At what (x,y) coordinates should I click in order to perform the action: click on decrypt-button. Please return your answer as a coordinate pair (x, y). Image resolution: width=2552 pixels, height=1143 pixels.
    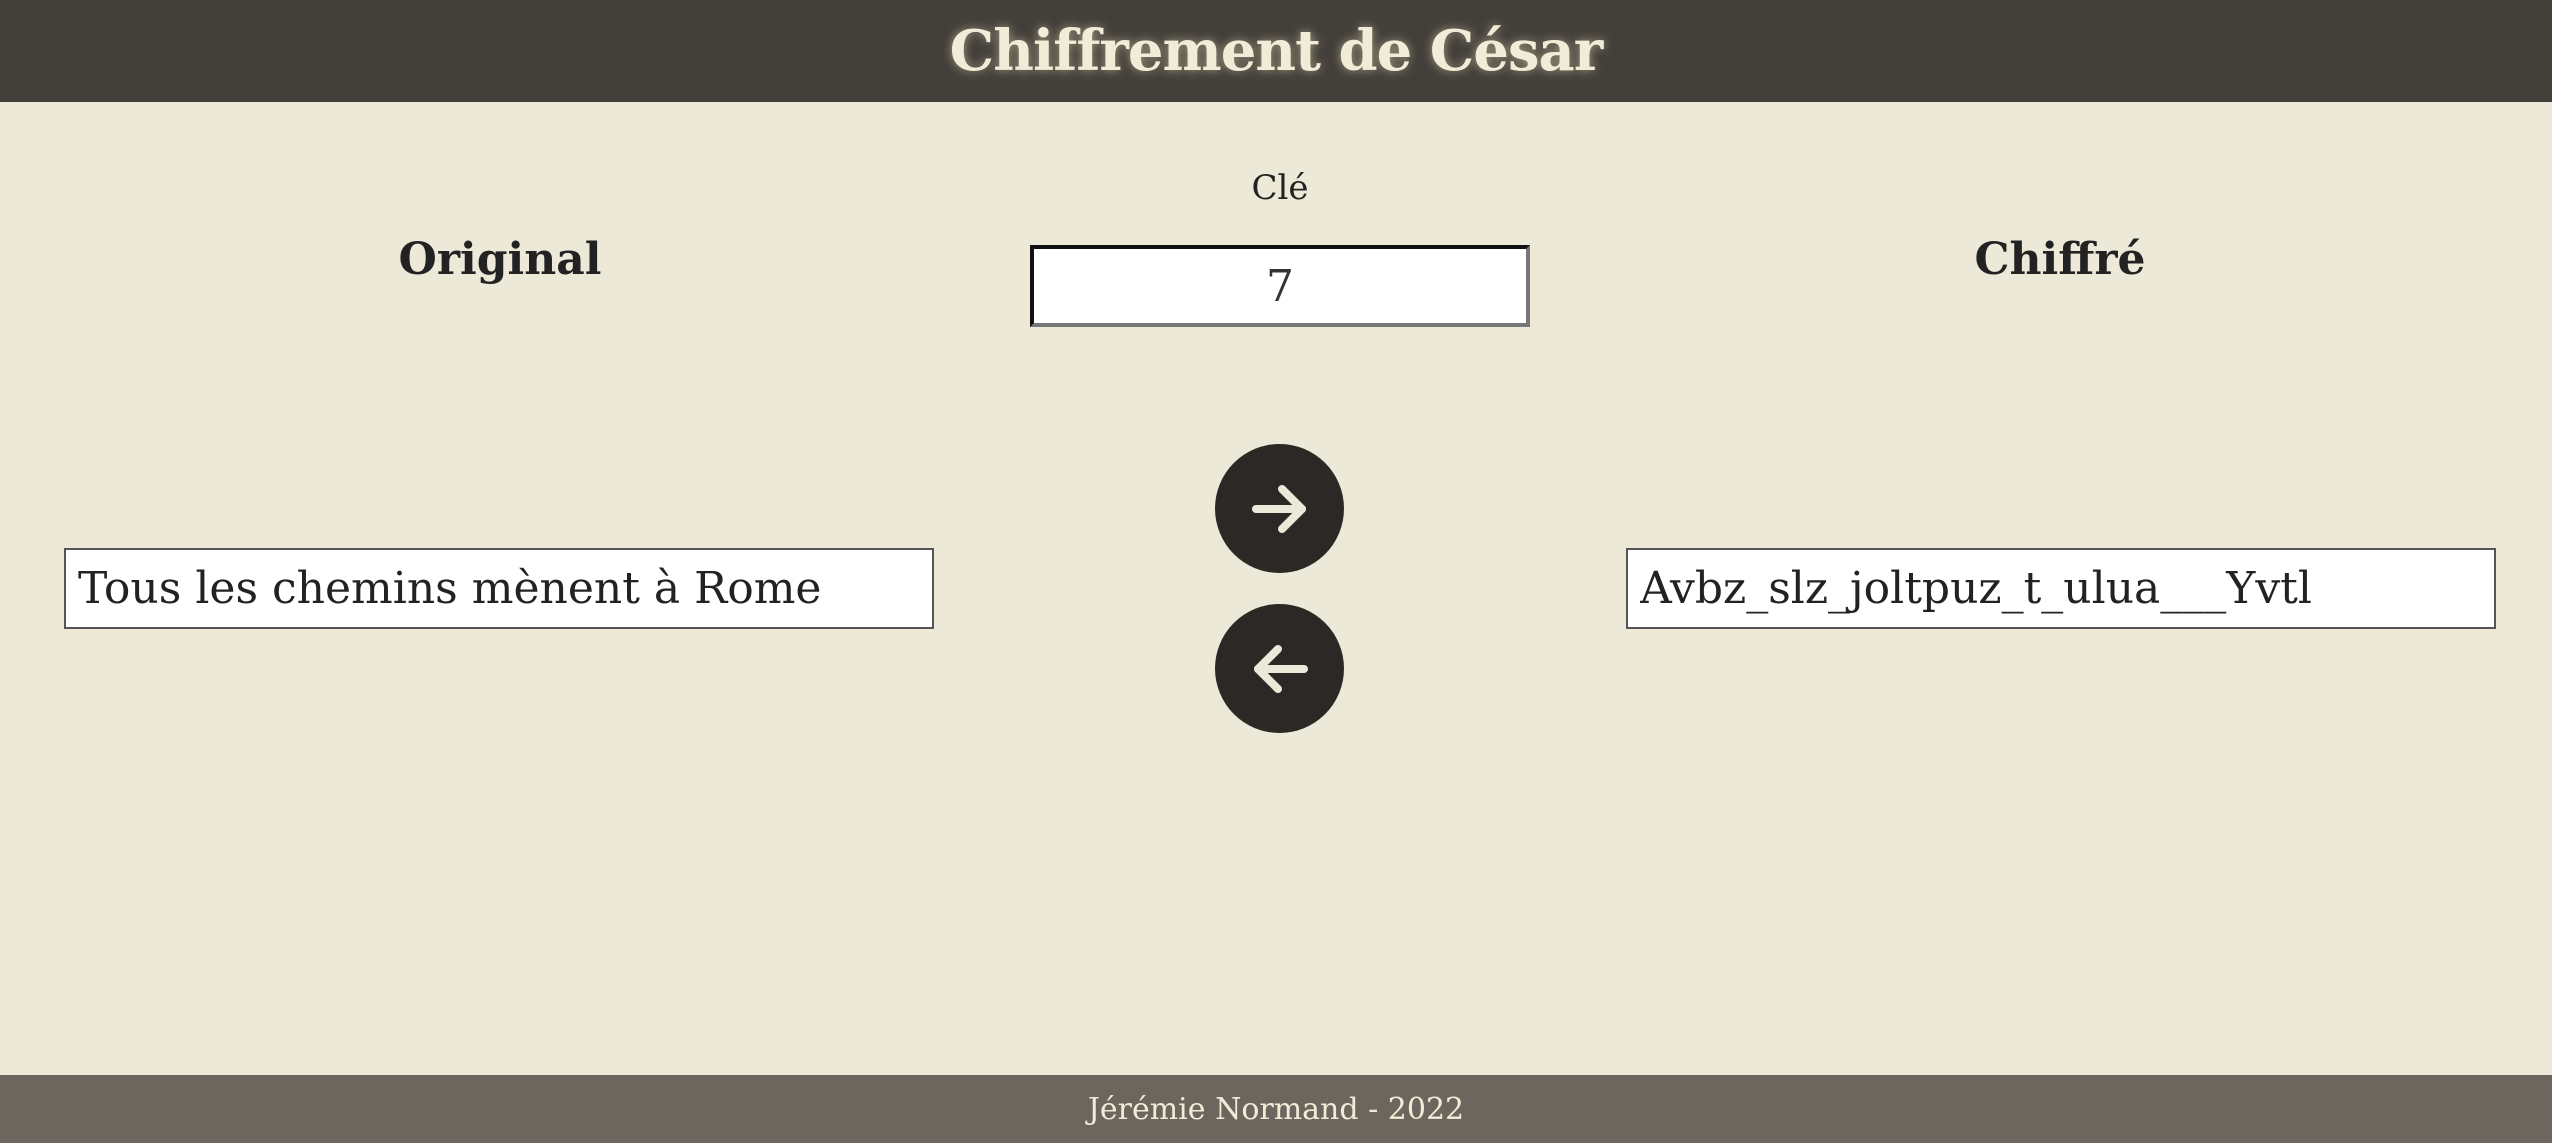
    Looking at the image, I should click on (1279, 668).